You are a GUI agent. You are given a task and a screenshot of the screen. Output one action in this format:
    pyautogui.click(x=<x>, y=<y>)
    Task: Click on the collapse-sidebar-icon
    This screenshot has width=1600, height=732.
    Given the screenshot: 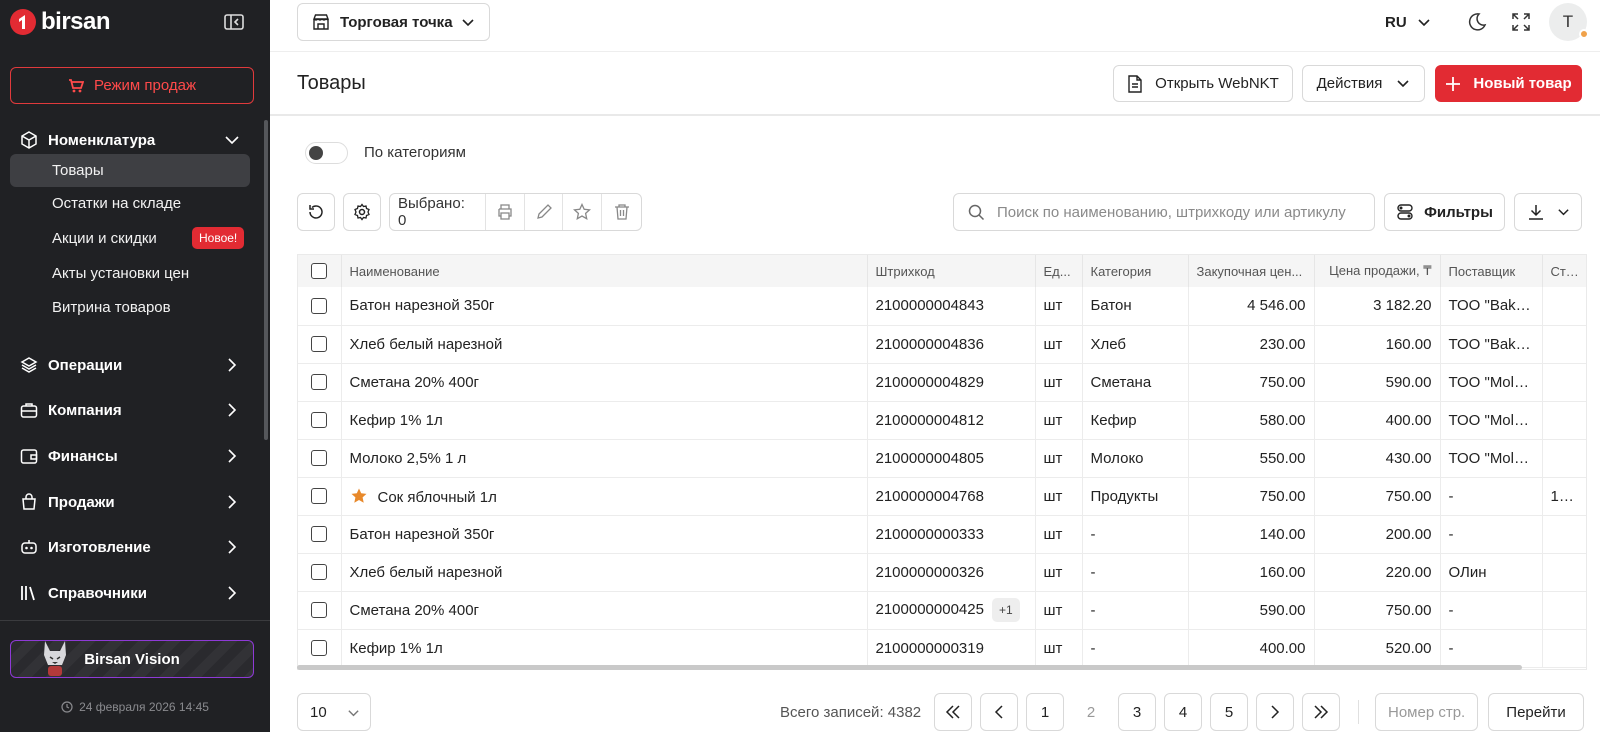 What is the action you would take?
    pyautogui.click(x=234, y=22)
    